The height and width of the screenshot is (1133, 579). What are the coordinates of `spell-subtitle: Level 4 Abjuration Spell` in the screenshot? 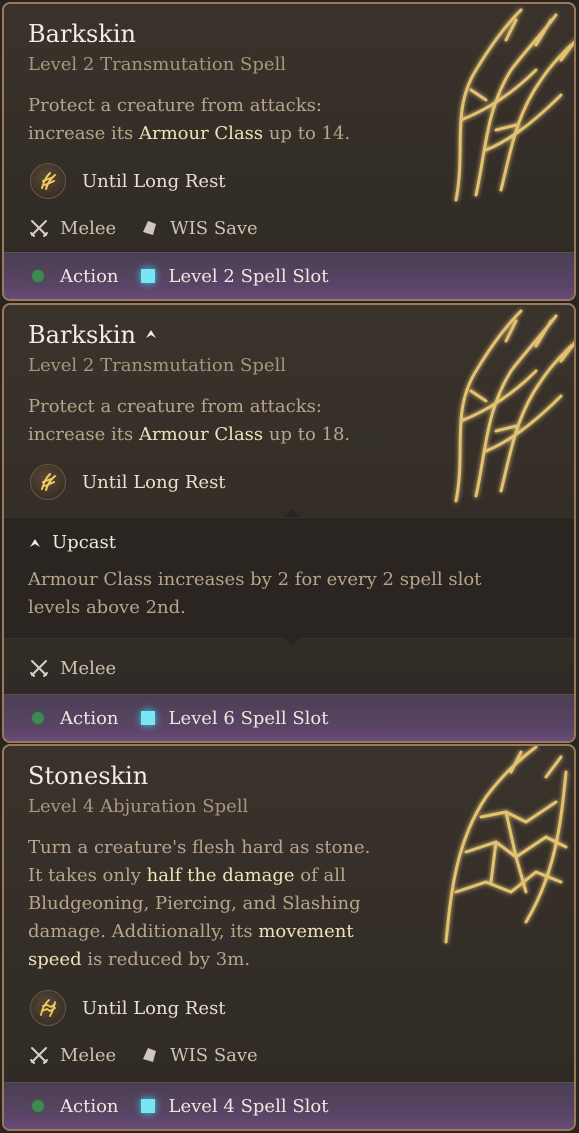 It's located at (138, 806).